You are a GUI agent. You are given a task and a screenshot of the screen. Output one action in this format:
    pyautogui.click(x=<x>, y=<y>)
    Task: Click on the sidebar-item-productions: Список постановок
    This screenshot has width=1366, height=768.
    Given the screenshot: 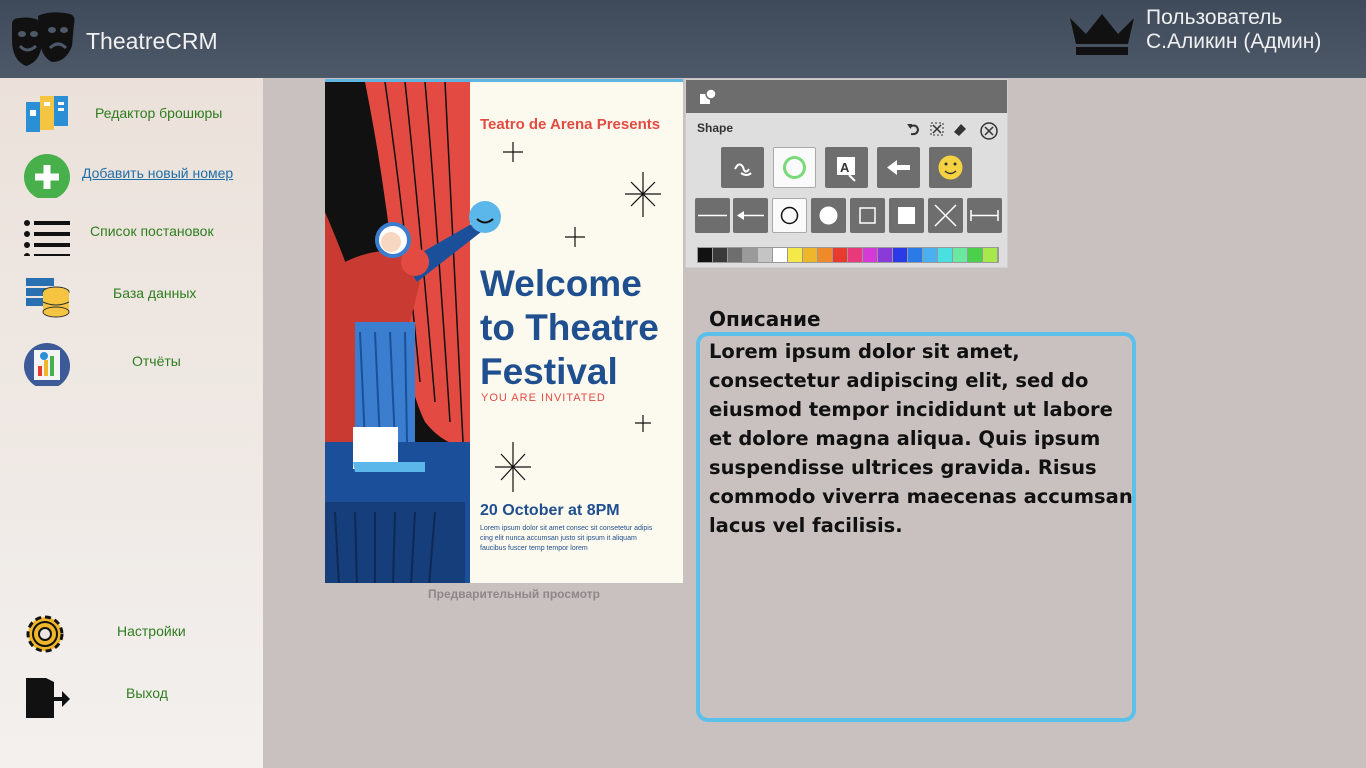 What is the action you would take?
    pyautogui.click(x=131, y=232)
    